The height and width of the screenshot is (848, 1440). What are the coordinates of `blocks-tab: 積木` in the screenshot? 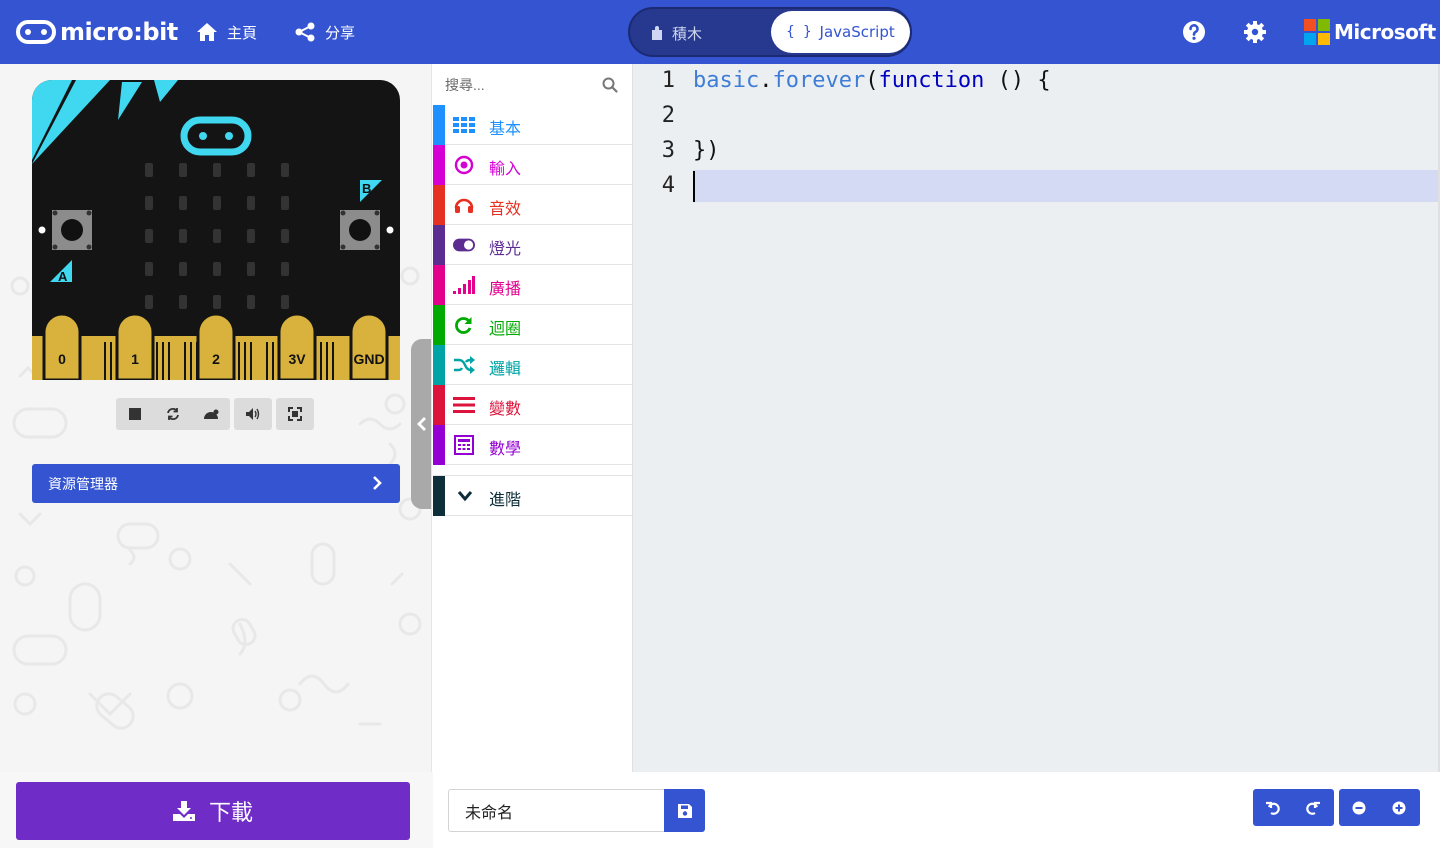 It's located at (676, 33).